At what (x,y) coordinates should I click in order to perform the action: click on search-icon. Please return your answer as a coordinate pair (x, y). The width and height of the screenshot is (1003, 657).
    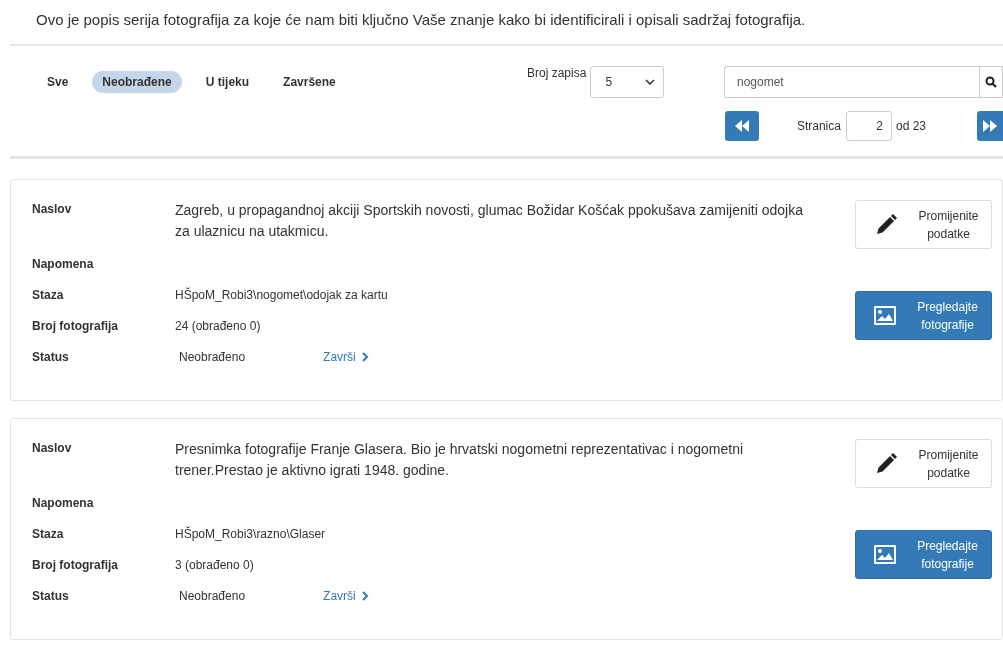
    Looking at the image, I should click on (991, 82).